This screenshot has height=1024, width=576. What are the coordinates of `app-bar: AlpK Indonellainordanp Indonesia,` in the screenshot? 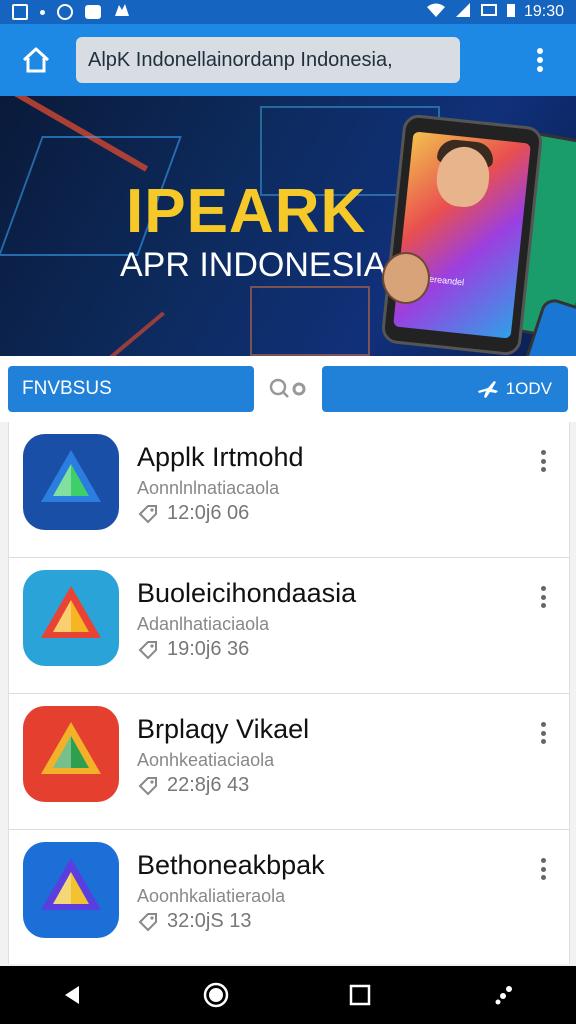 It's located at (288, 60).